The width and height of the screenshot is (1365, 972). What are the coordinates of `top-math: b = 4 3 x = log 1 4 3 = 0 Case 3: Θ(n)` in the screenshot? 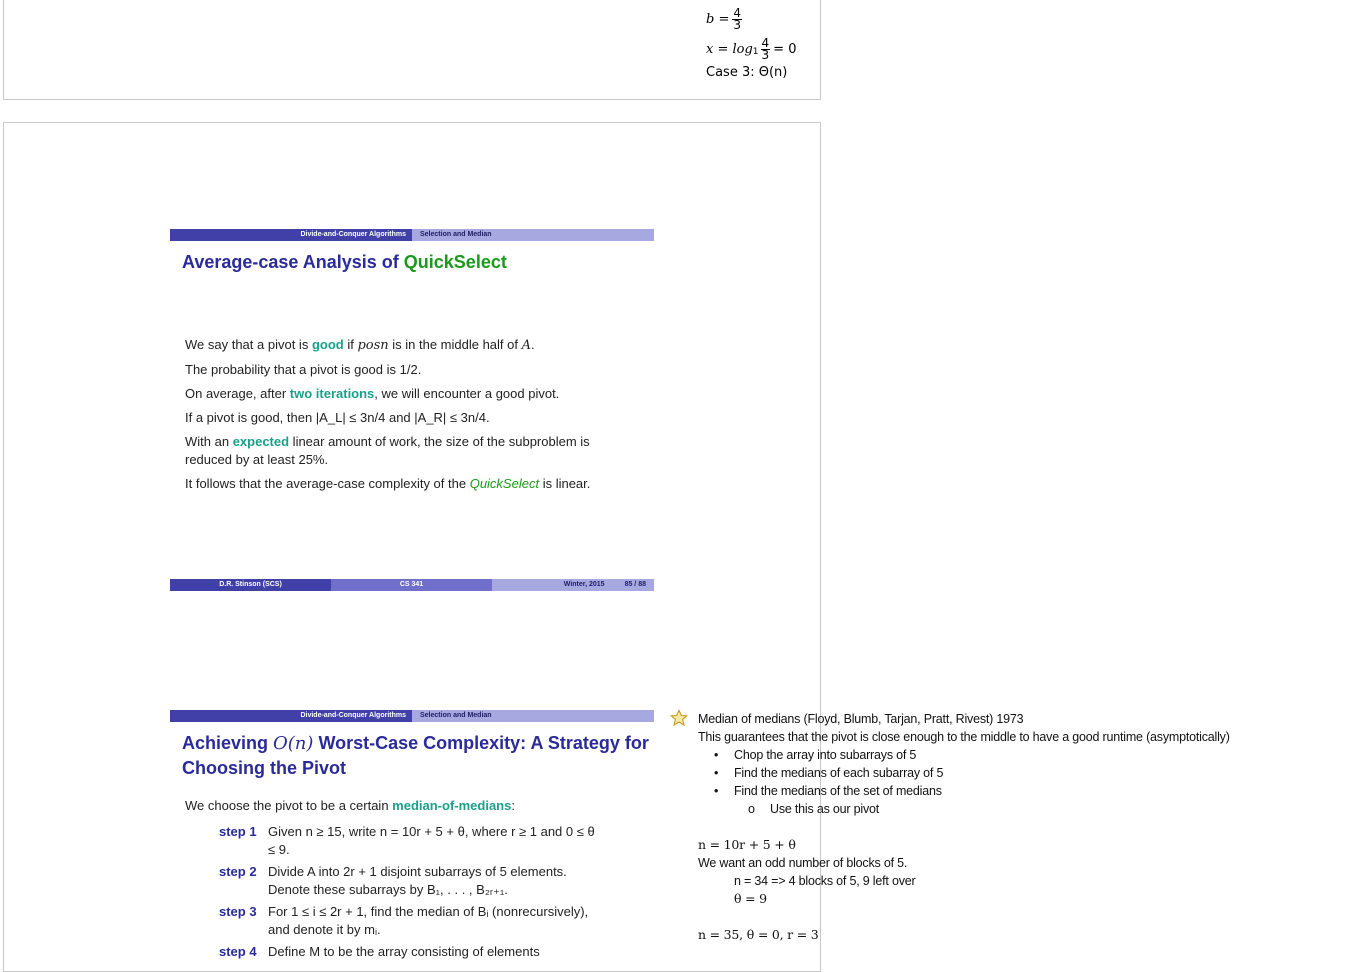 It's located at (761, 43).